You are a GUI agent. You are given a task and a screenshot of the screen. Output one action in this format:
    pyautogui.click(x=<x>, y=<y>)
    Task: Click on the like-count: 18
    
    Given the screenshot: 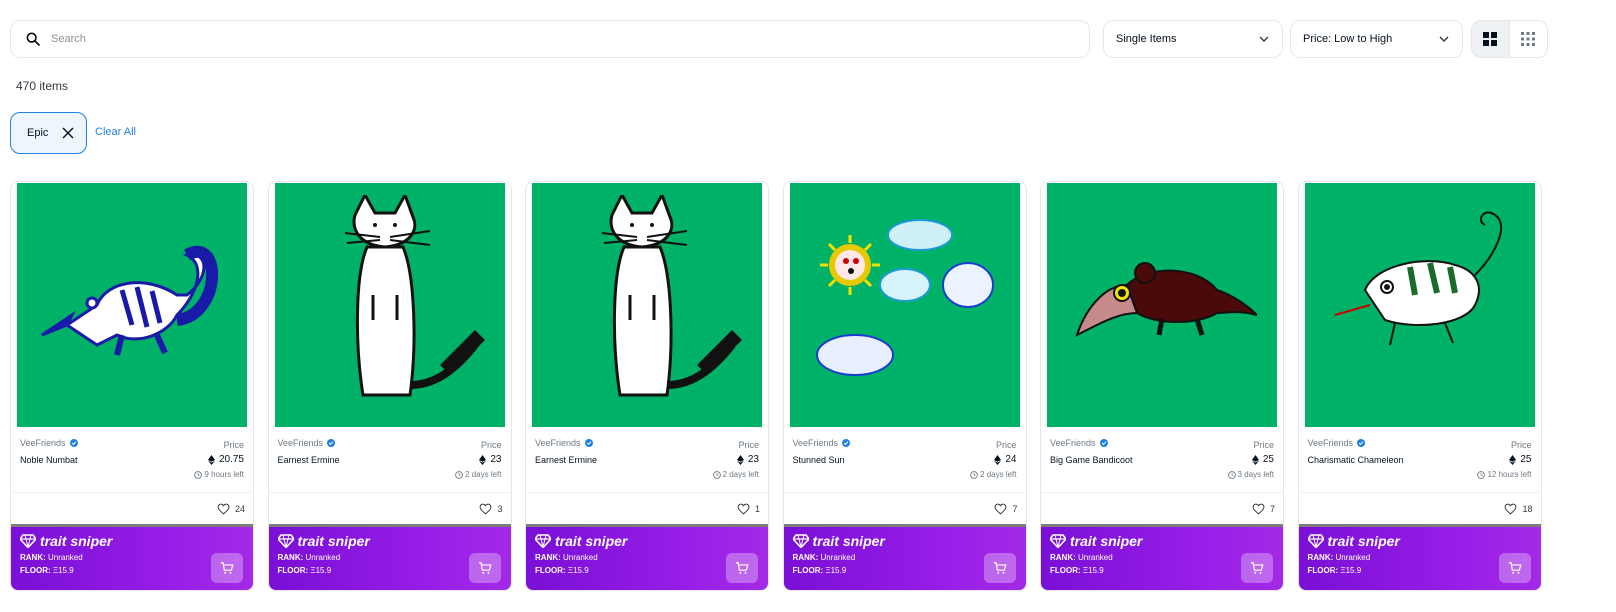 What is the action you would take?
    pyautogui.click(x=1527, y=508)
    